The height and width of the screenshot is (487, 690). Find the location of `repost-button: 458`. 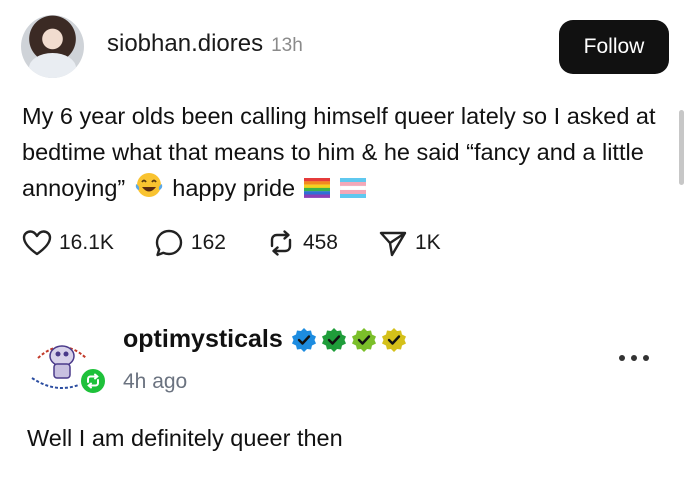

repost-button: 458 is located at coordinates (302, 243).